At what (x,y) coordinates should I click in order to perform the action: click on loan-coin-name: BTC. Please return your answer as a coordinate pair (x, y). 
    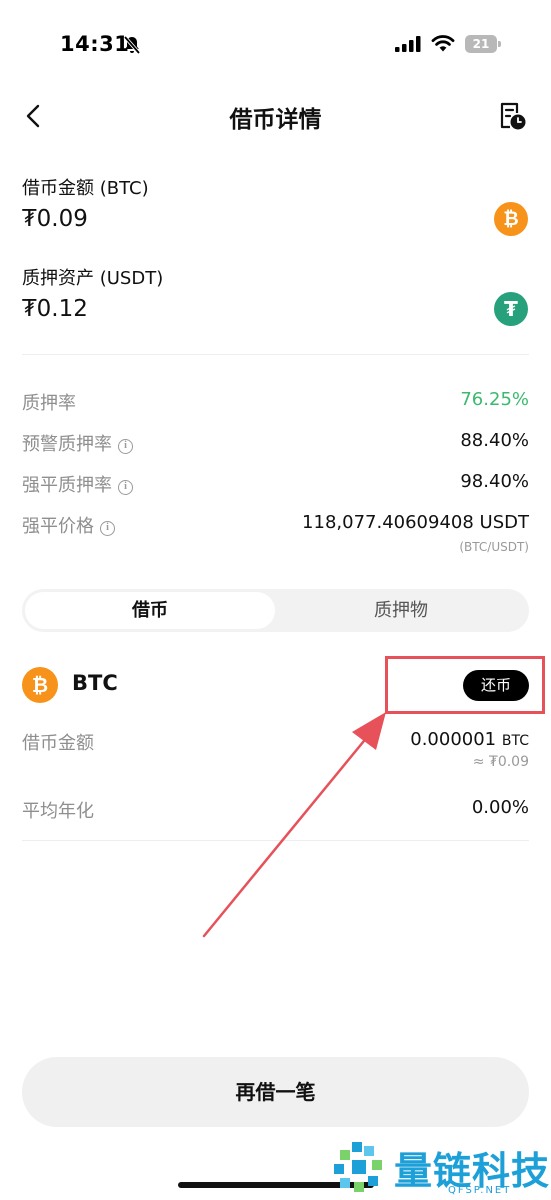
    Looking at the image, I should click on (95, 683).